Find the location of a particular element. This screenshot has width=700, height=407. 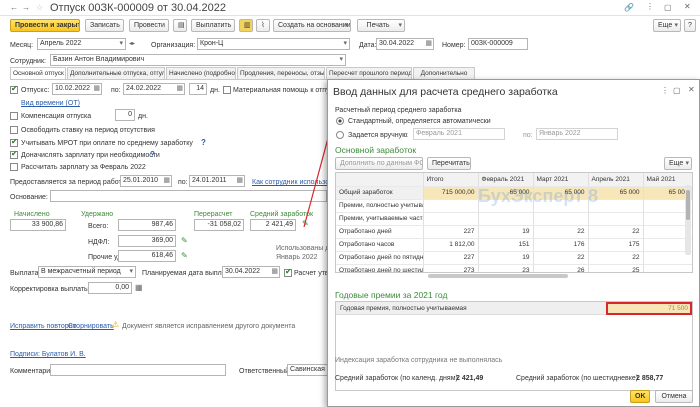

month-field: Апрель 2022 is located at coordinates (81, 44).